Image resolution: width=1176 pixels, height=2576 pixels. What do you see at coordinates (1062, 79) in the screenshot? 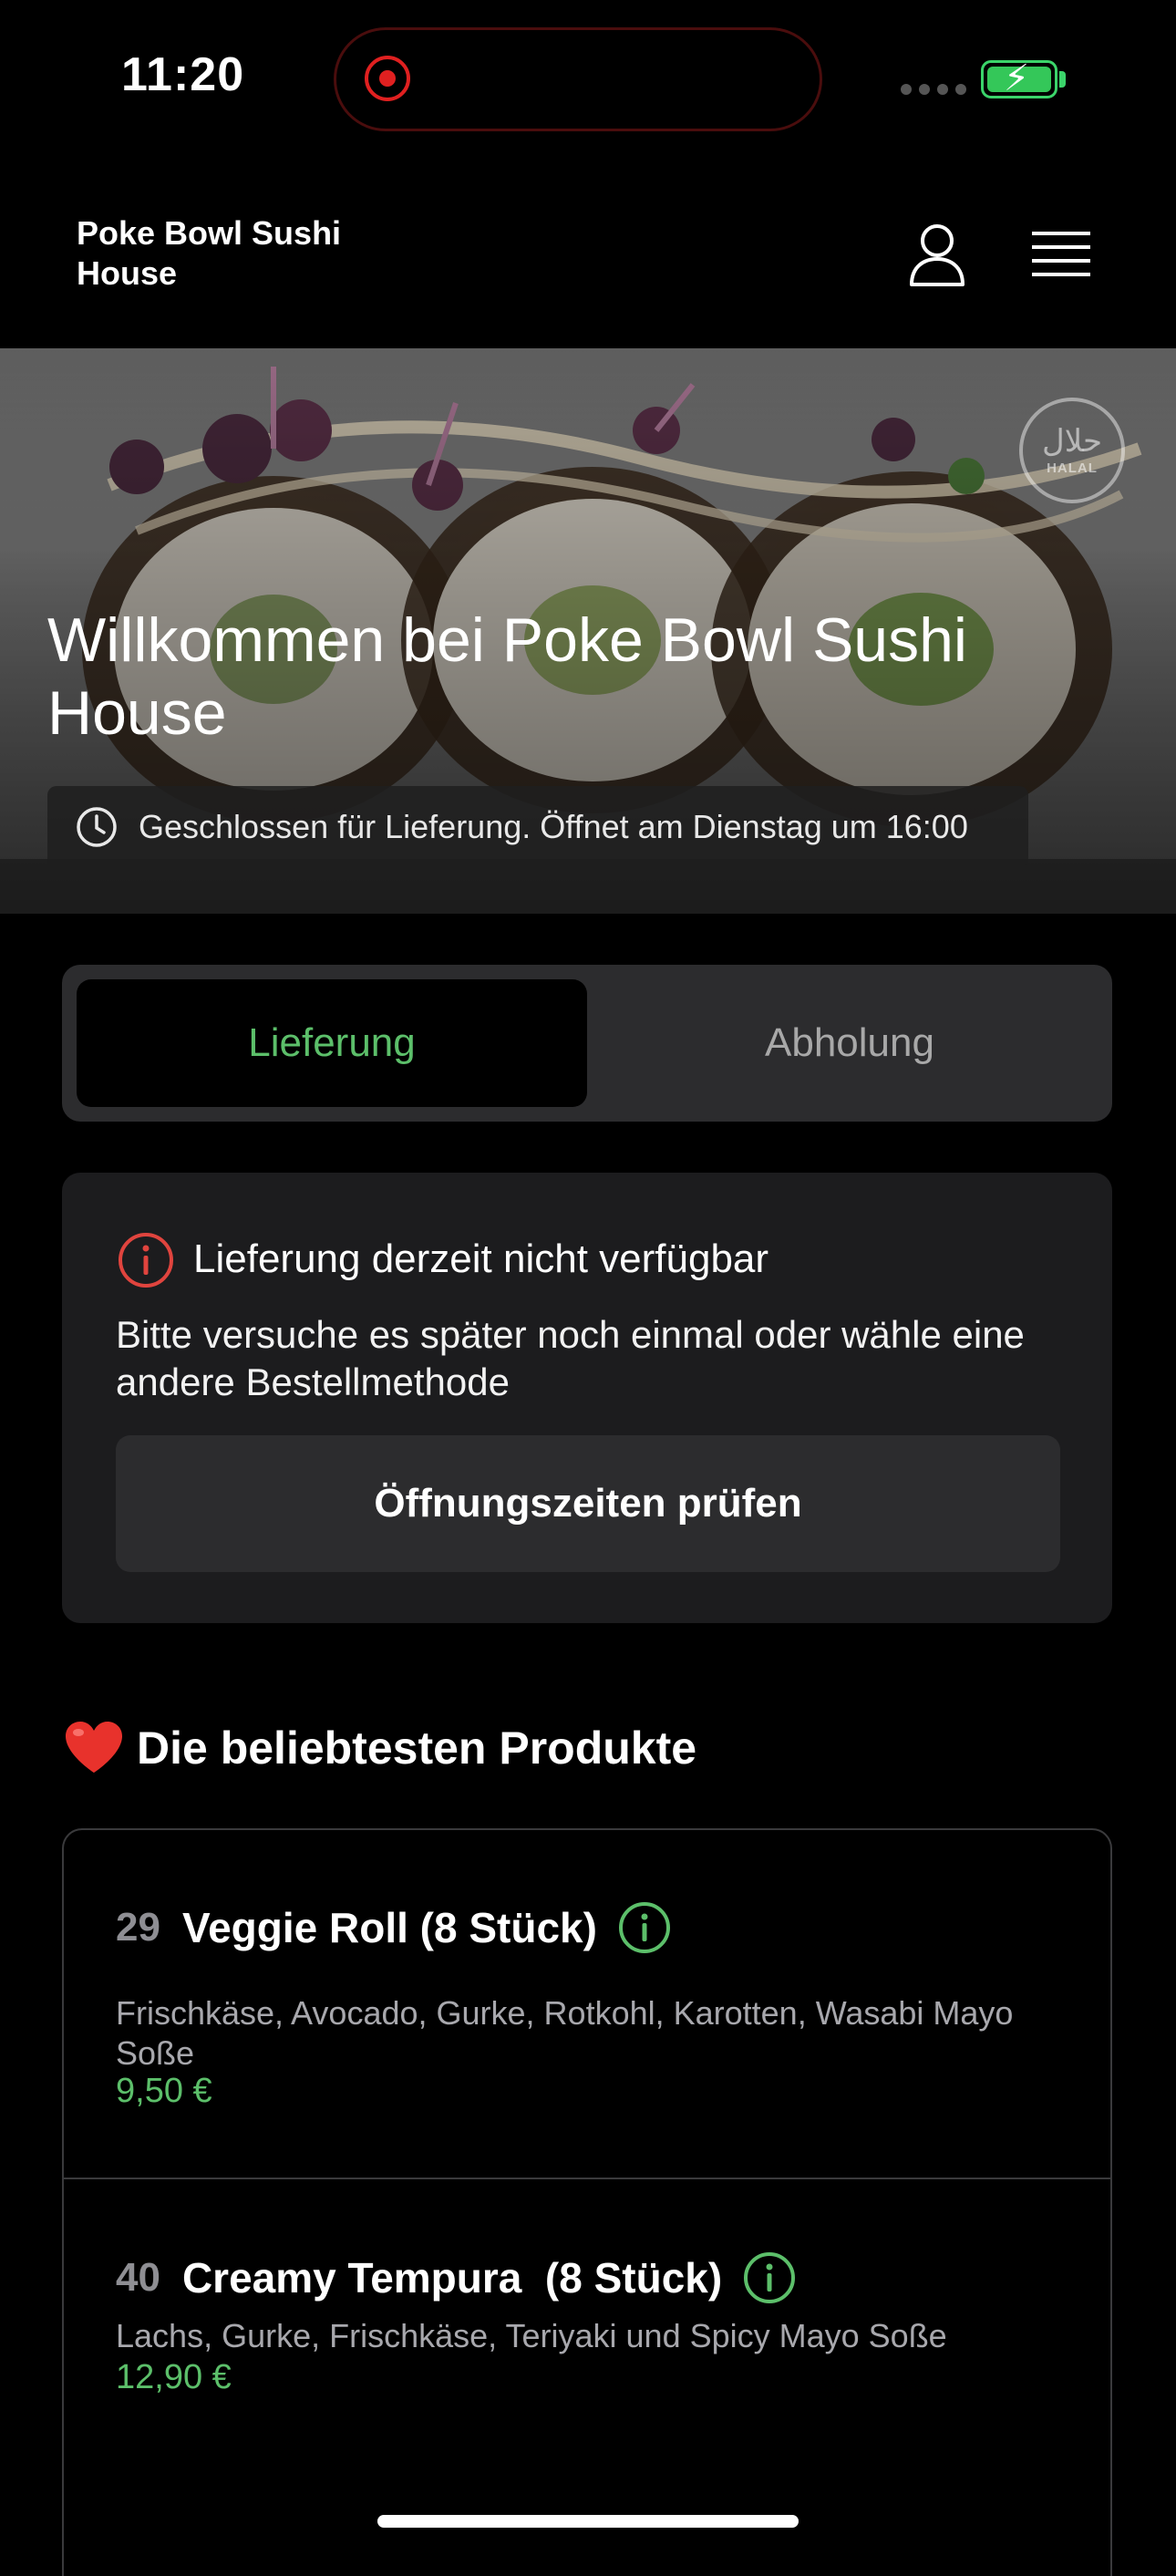
I see `battery-tip` at bounding box center [1062, 79].